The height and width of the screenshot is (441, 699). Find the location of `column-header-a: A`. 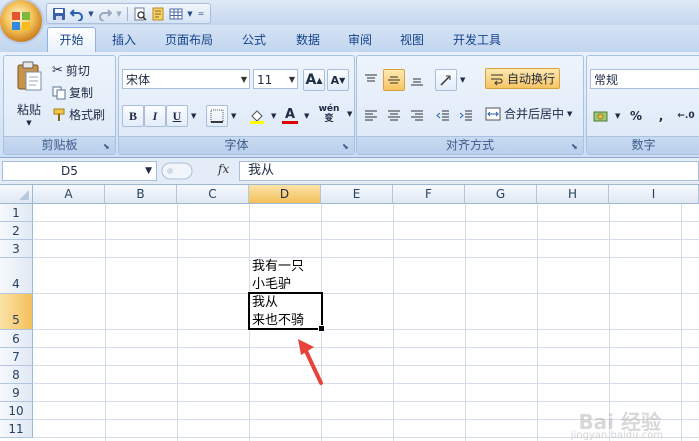

column-header-a: A is located at coordinates (69, 194).